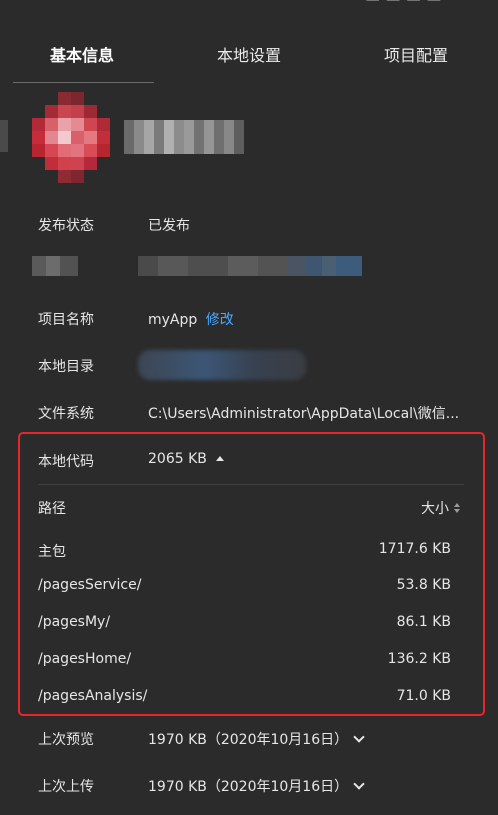 The width and height of the screenshot is (498, 815). I want to click on avatar, so click(71, 138).